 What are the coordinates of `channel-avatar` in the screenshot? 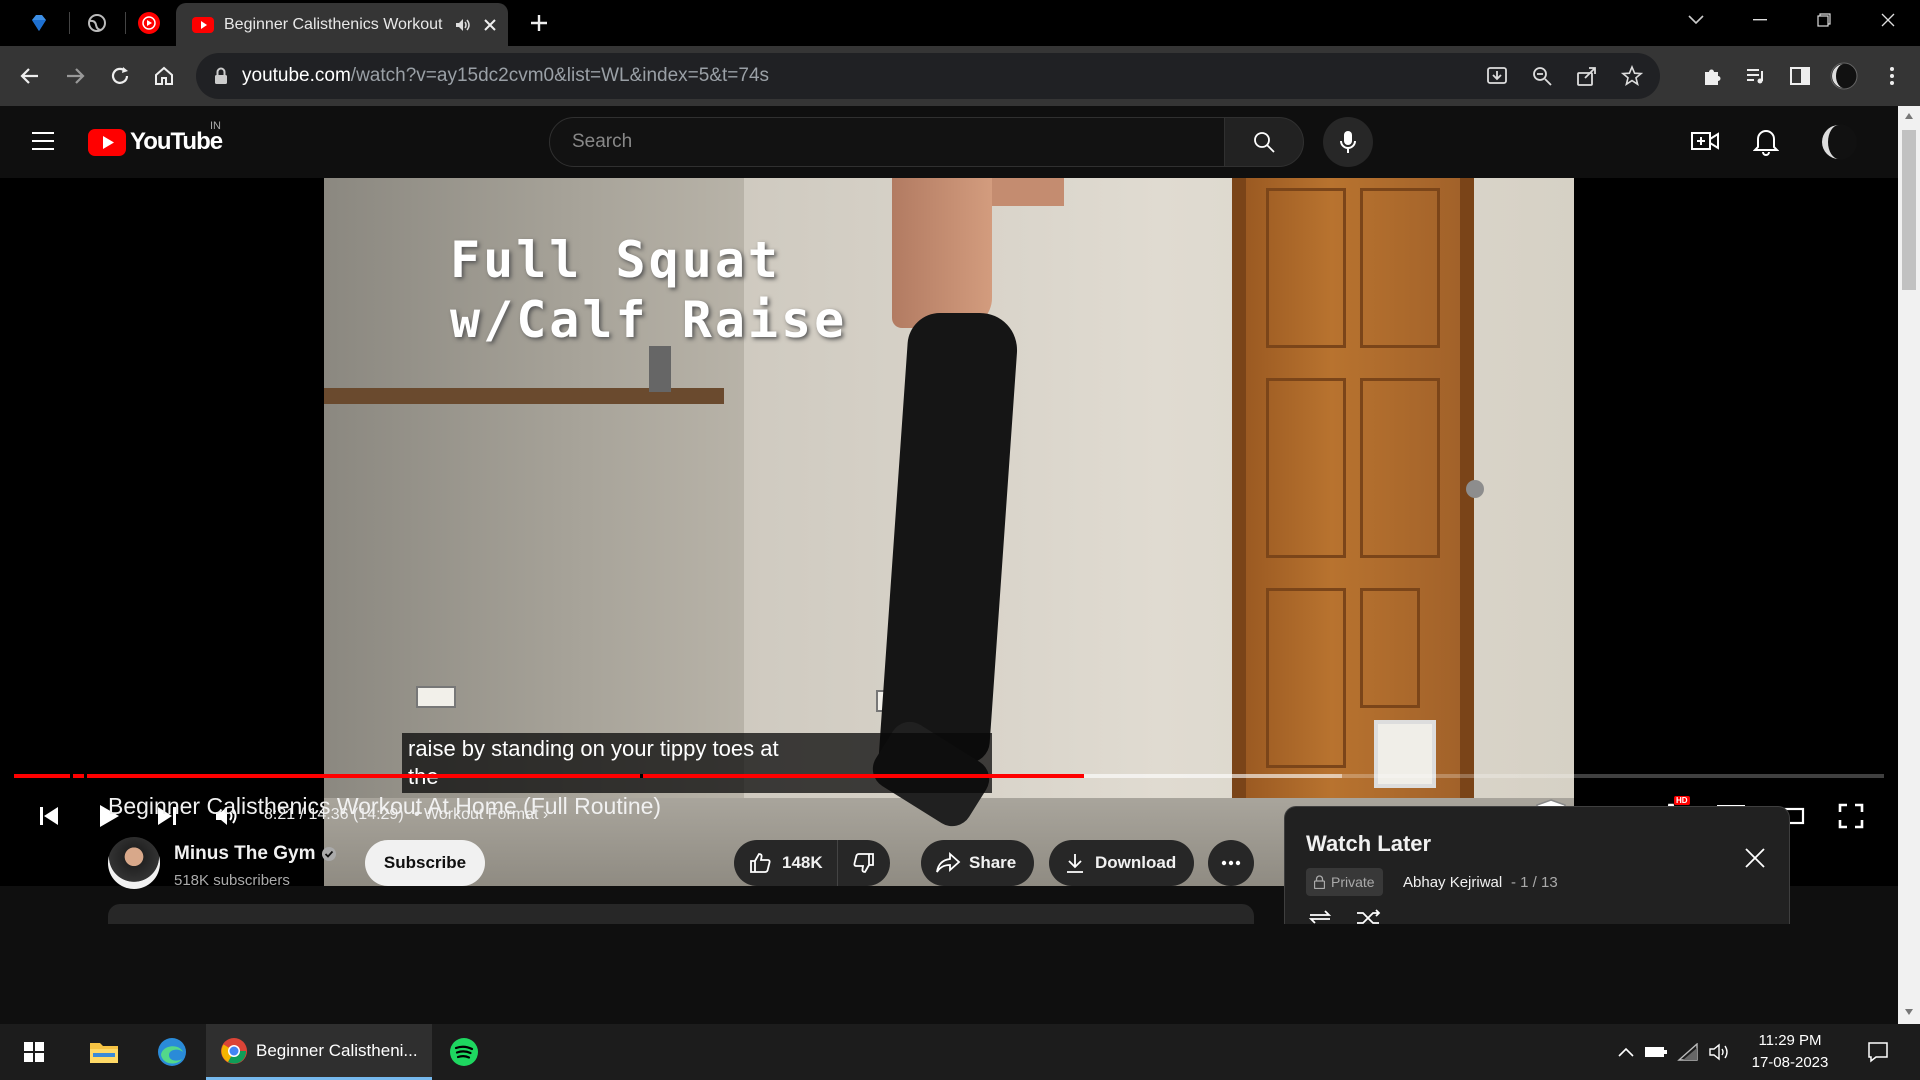 It's located at (134, 863).